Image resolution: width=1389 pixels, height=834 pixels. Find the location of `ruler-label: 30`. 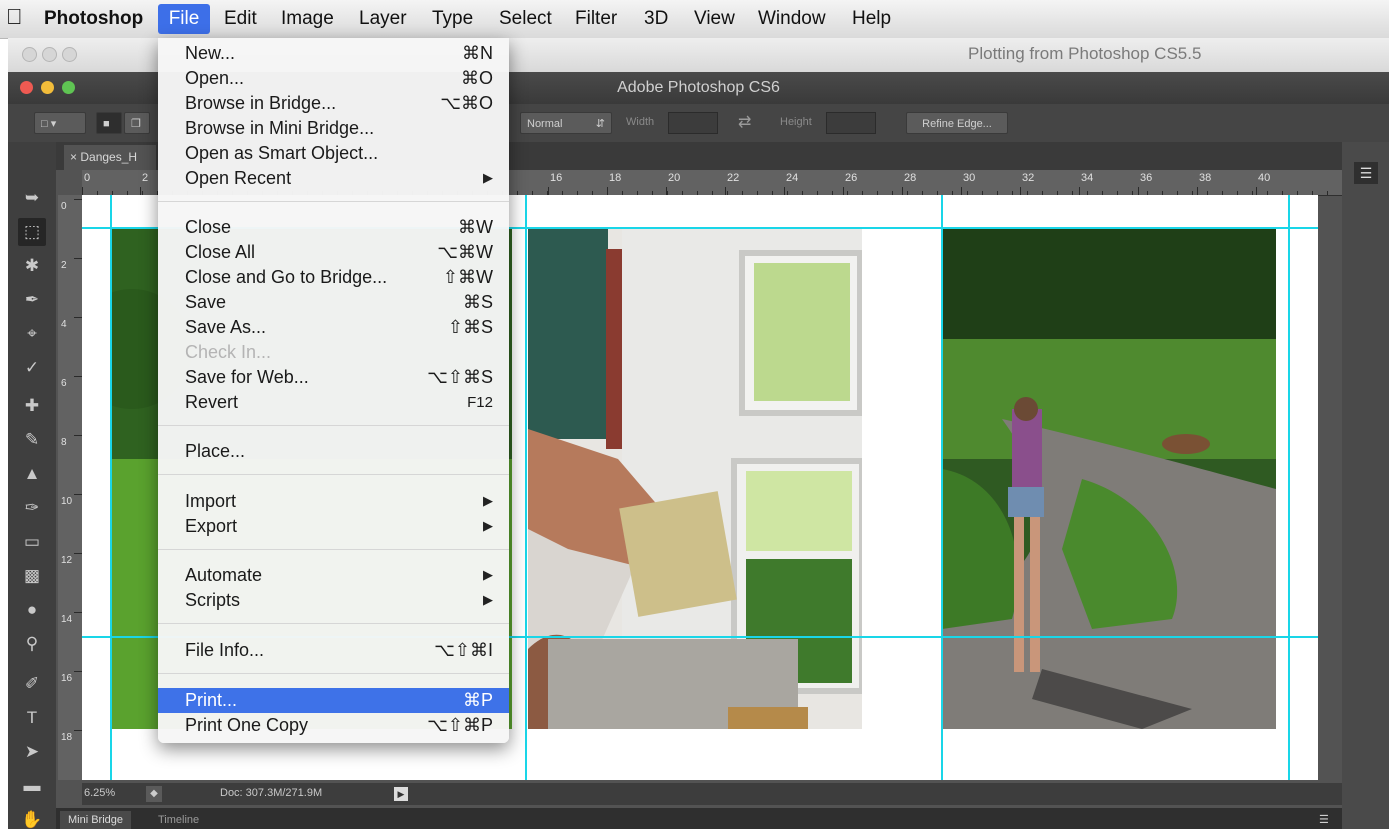

ruler-label: 30 is located at coordinates (969, 178).